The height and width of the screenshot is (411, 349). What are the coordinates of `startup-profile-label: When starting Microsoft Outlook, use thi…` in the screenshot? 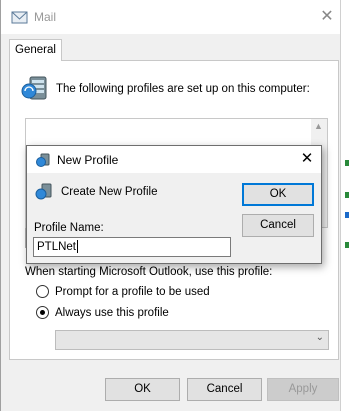 It's located at (149, 272).